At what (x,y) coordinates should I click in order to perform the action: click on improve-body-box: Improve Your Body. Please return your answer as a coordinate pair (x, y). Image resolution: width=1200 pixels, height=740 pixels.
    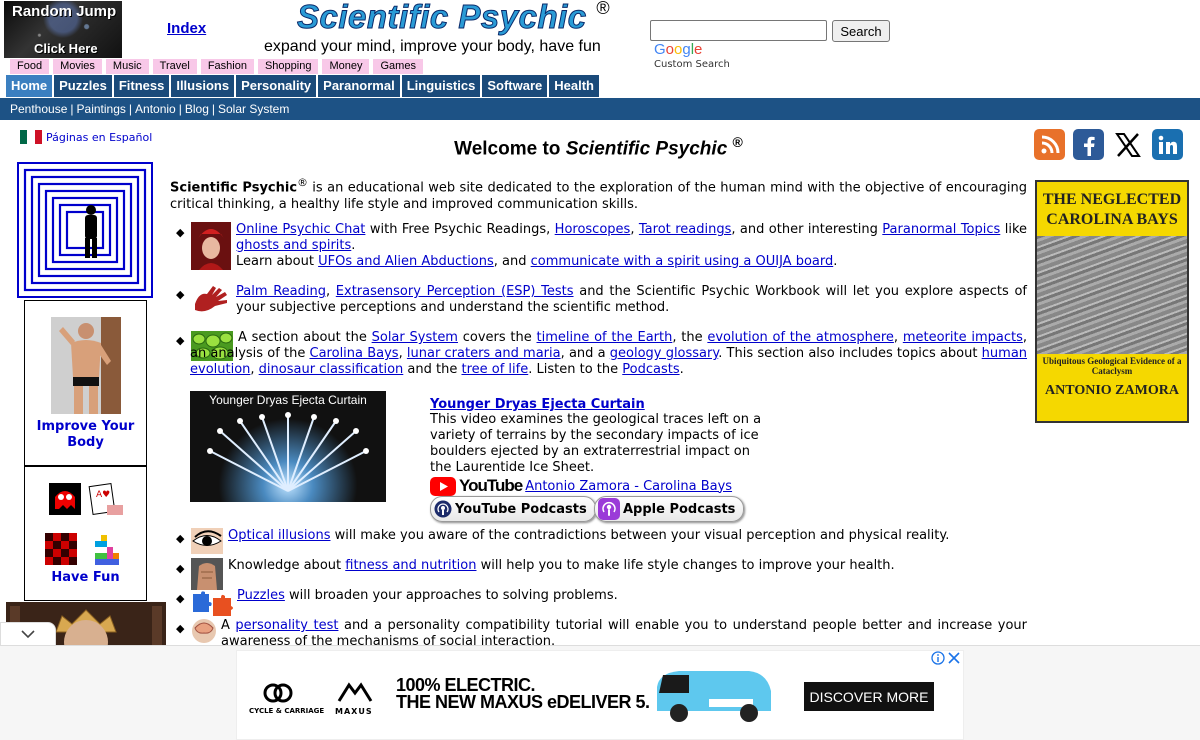
    Looking at the image, I should click on (85, 383).